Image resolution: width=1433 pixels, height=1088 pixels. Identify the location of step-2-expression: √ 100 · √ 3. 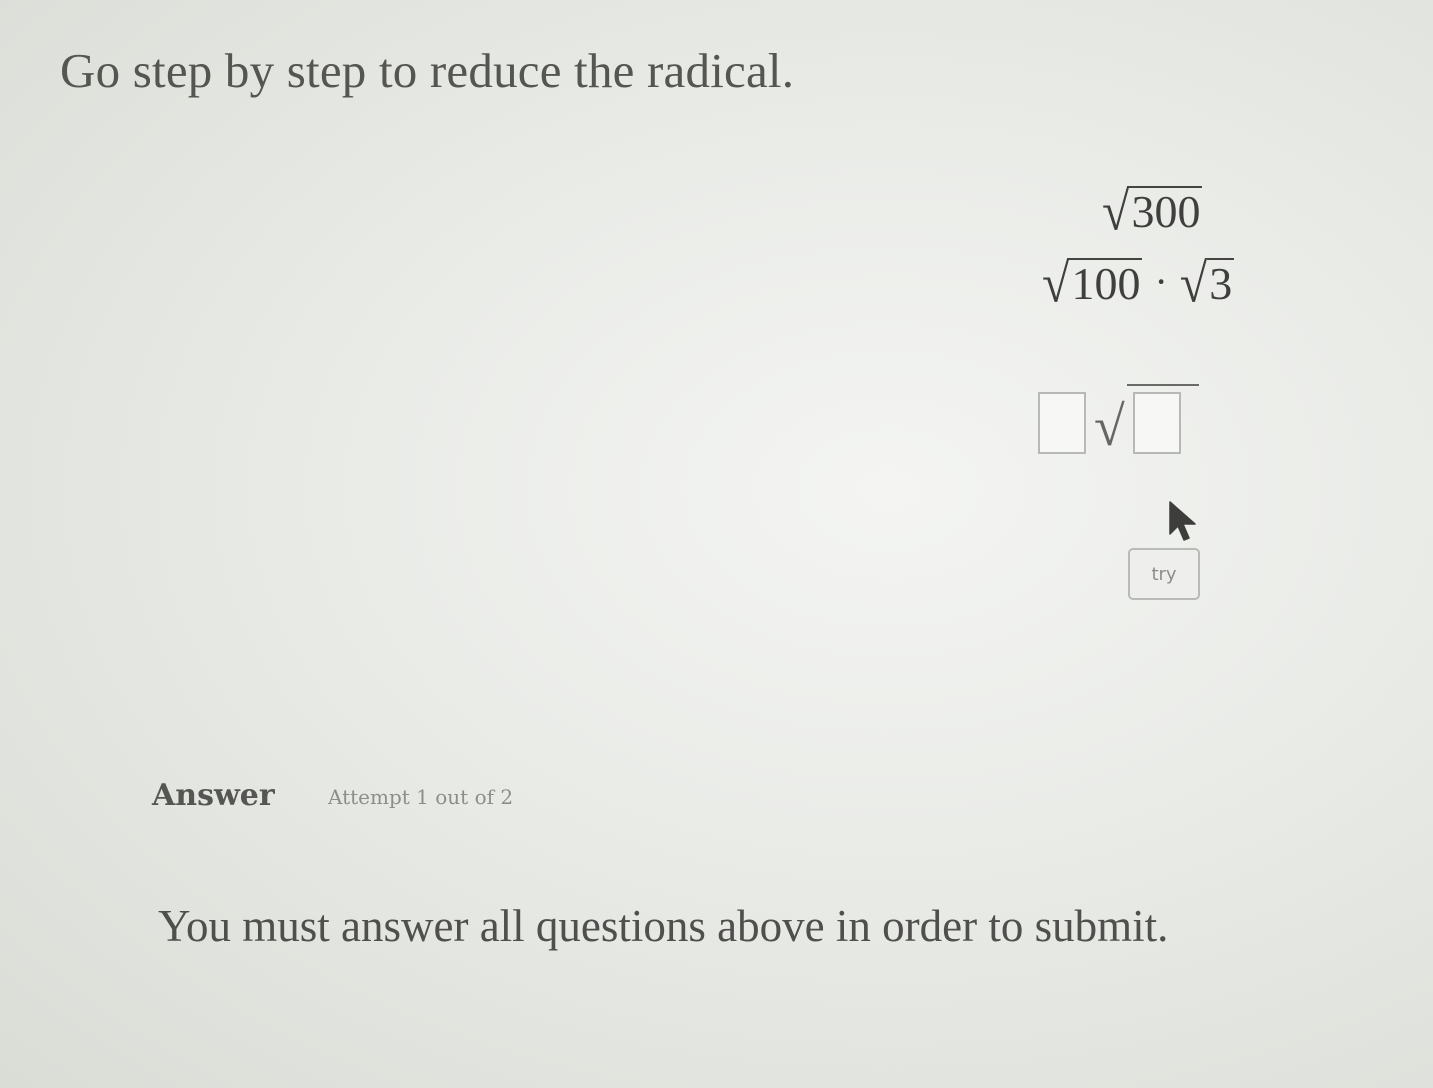
(1138, 283).